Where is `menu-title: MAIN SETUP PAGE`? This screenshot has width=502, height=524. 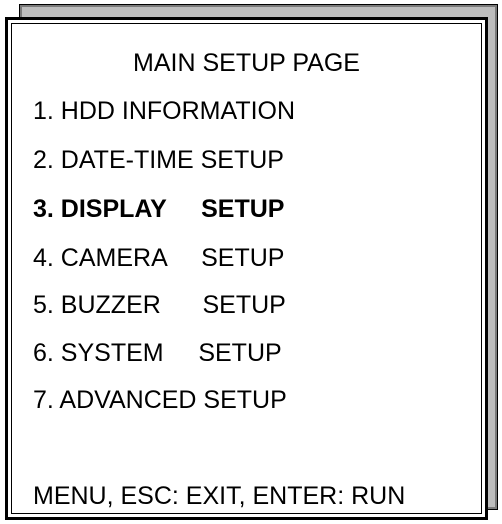 menu-title: MAIN SETUP PAGE is located at coordinates (246, 63).